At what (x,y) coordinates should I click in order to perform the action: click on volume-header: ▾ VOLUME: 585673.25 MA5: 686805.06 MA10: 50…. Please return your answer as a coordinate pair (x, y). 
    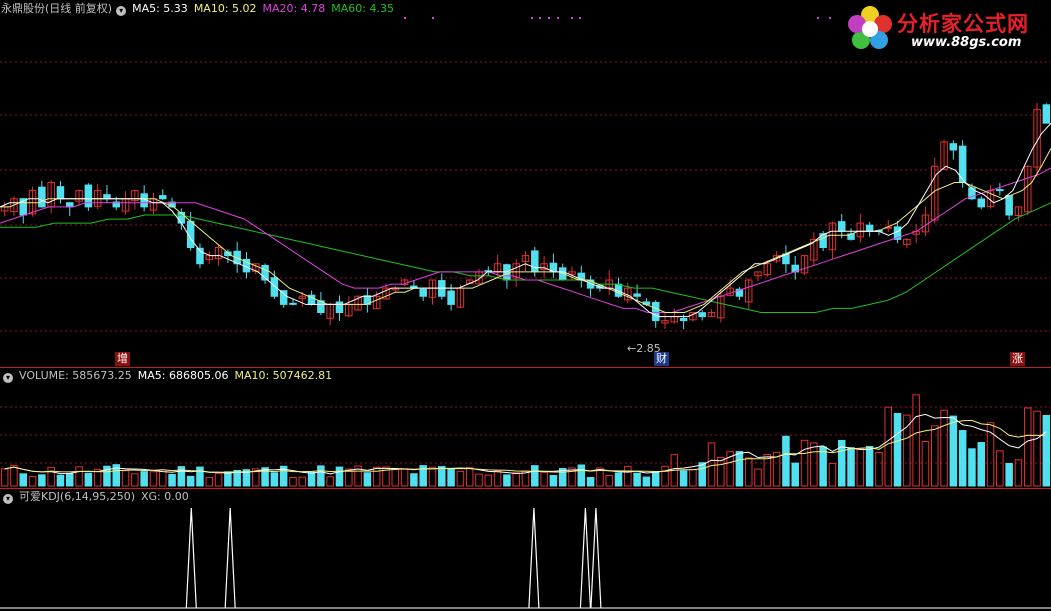
    Looking at the image, I should click on (169, 375).